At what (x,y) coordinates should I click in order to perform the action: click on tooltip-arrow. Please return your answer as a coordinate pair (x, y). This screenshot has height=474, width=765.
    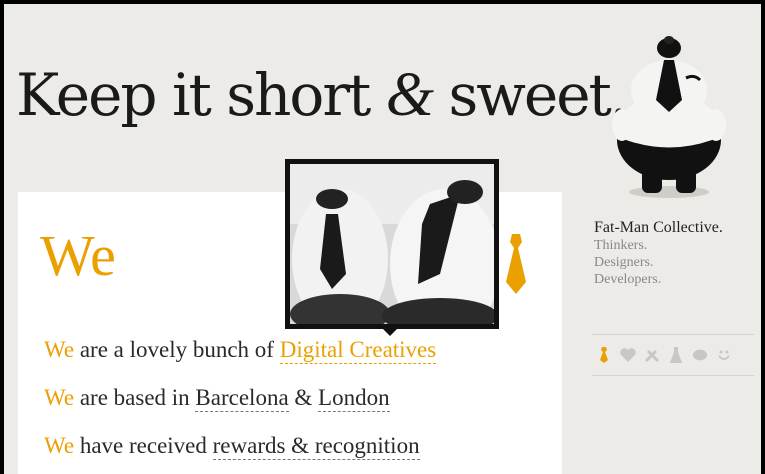
    Looking at the image, I should click on (390, 332).